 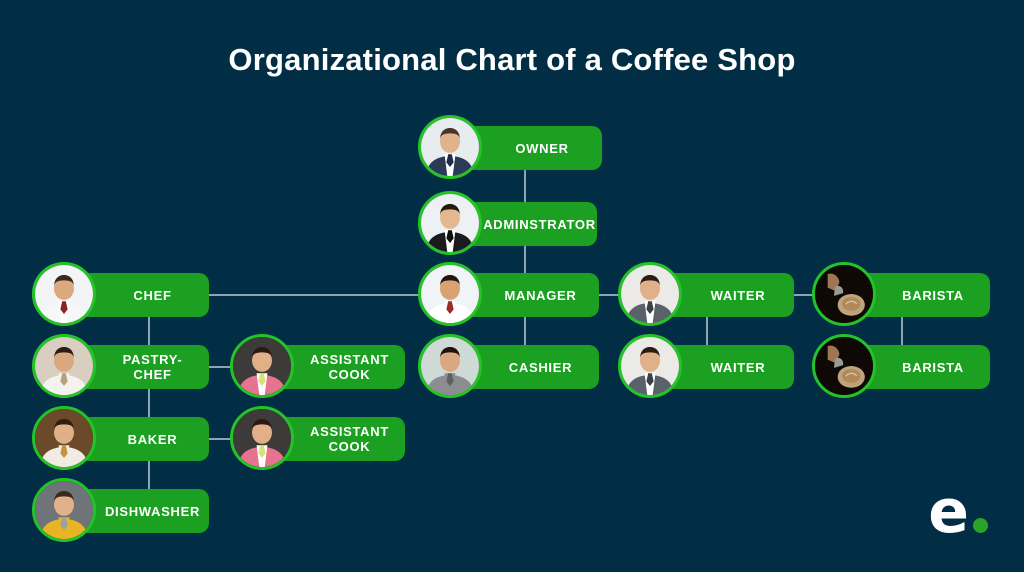 I want to click on logo-letter: e, so click(x=948, y=512).